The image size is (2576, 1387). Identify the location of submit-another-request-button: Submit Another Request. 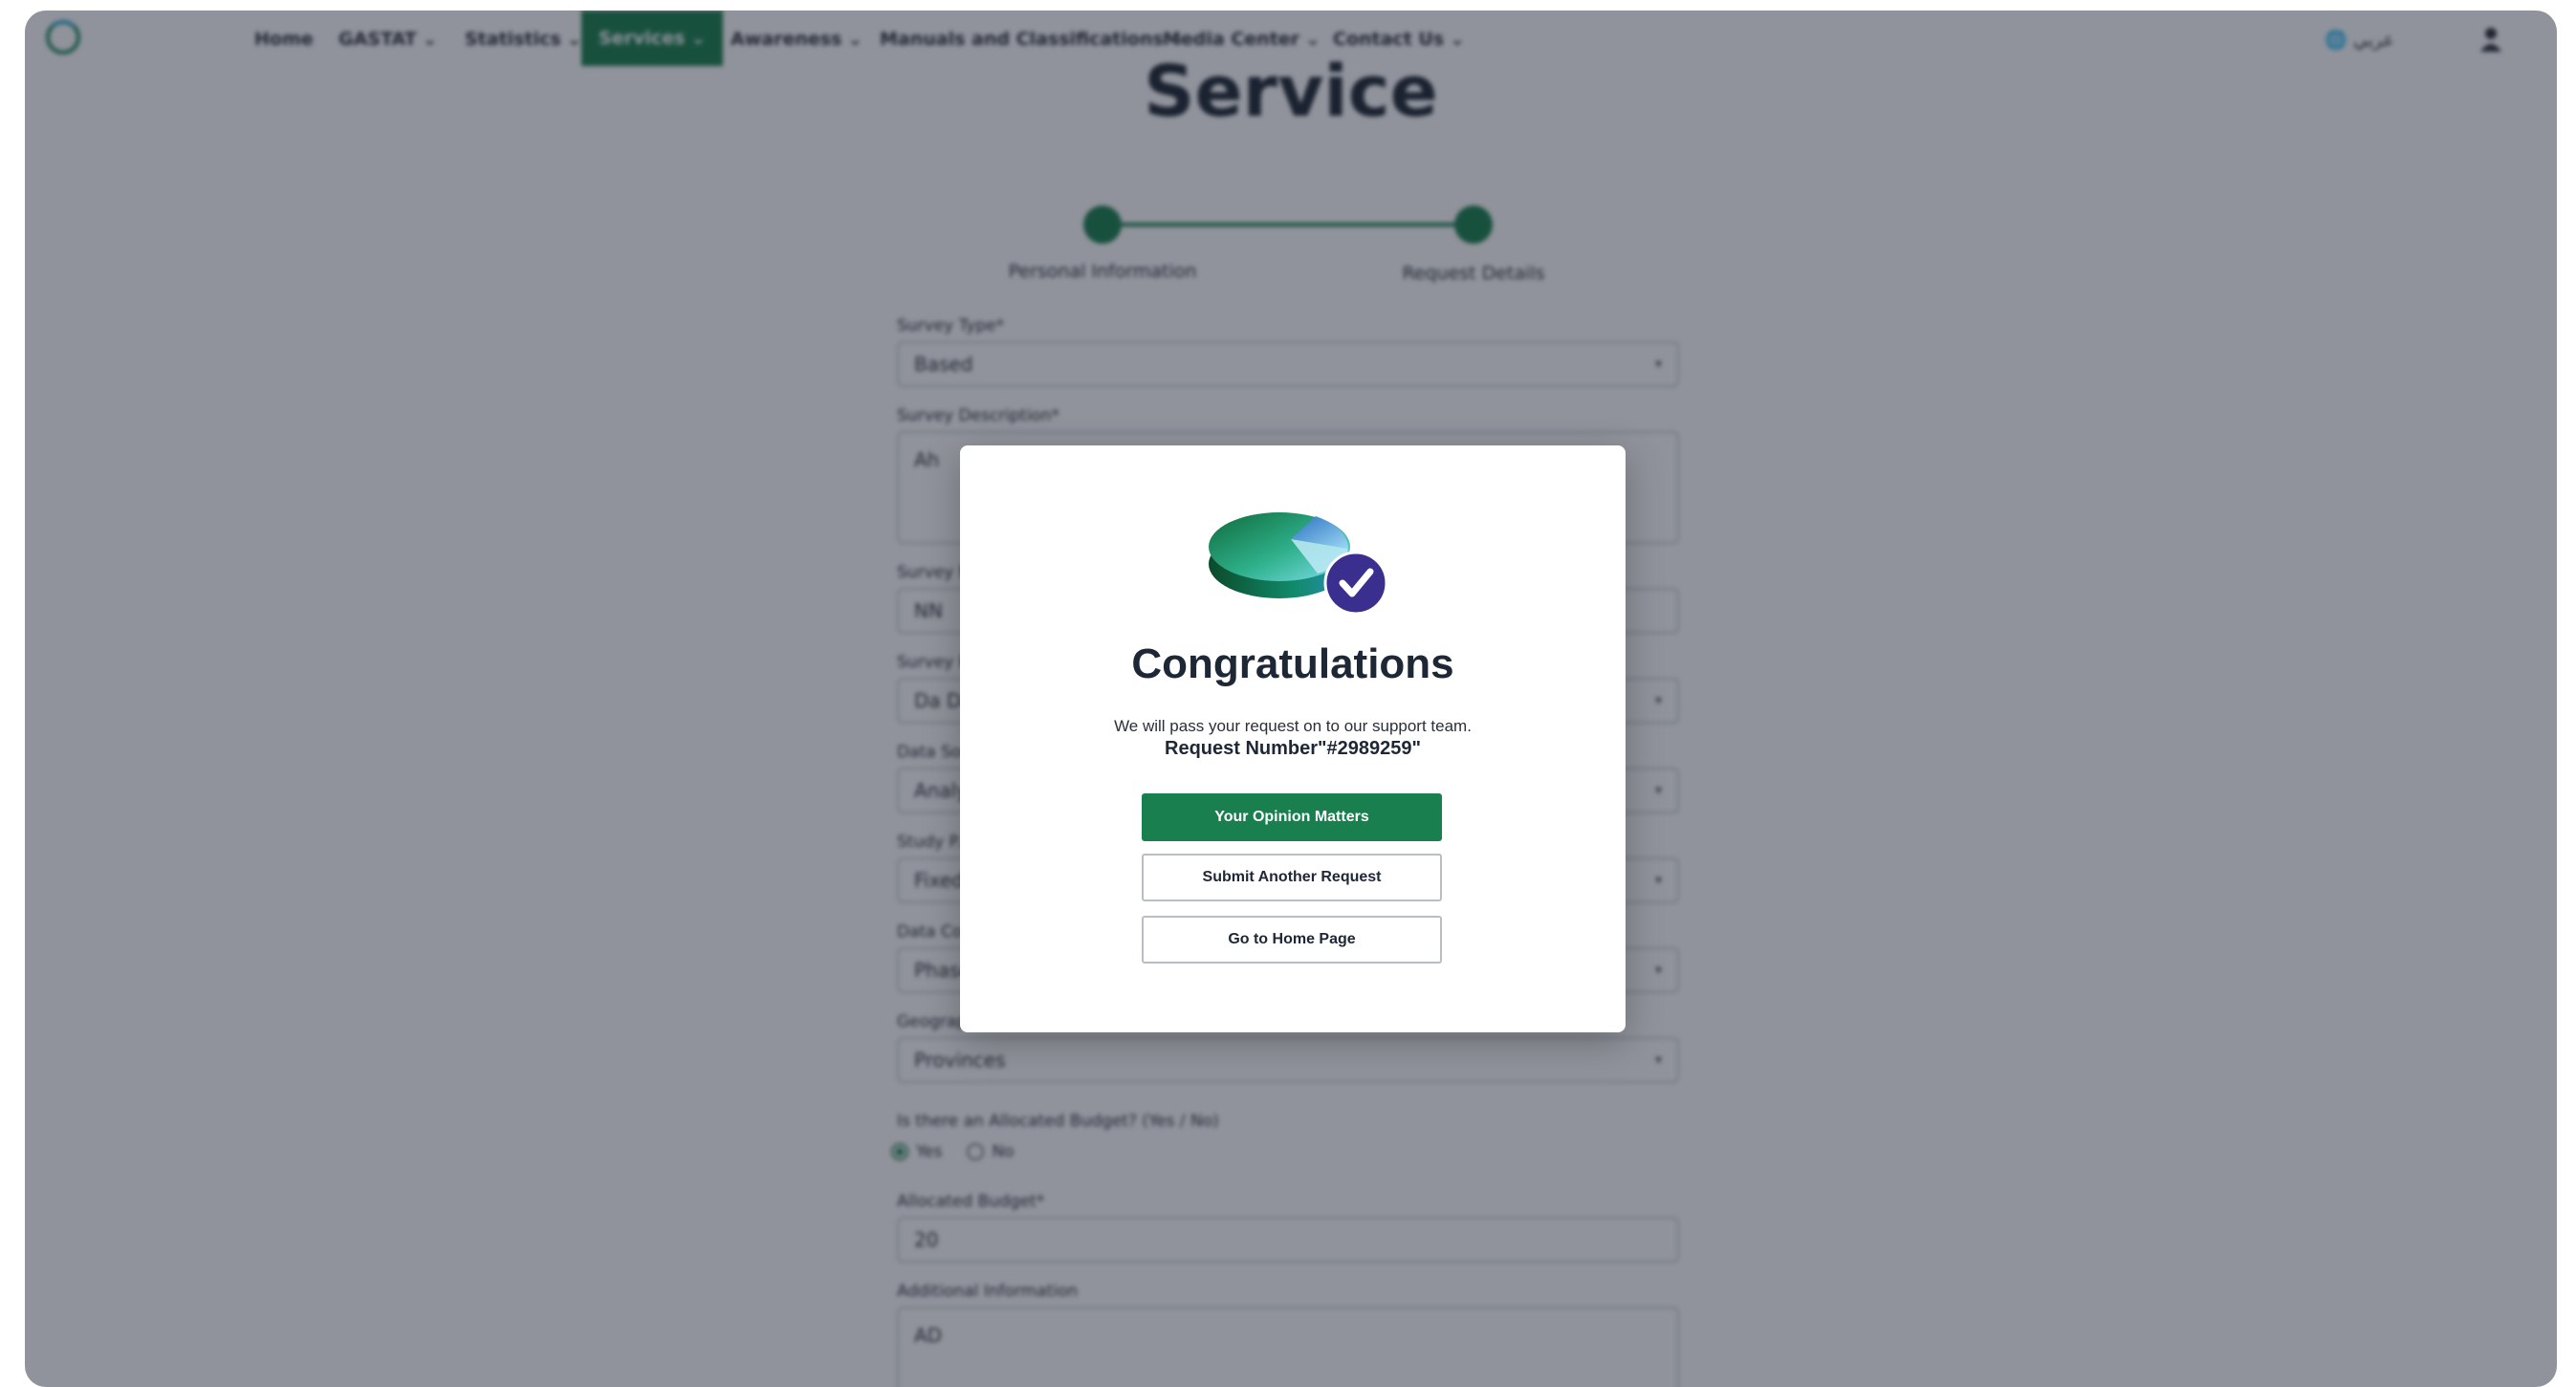
(1292, 878).